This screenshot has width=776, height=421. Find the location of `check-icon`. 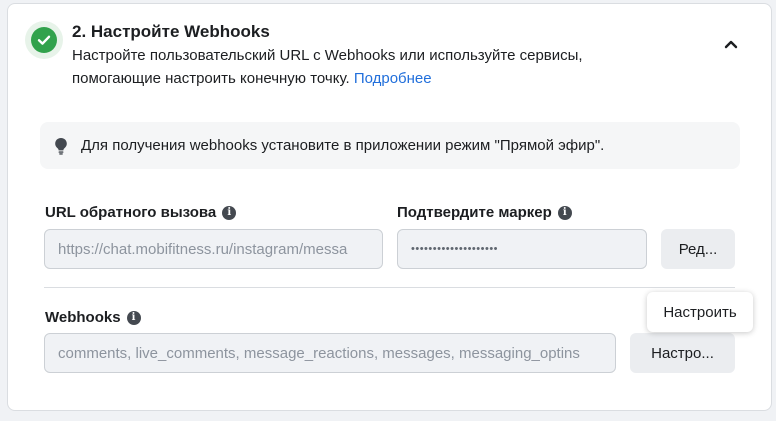

check-icon is located at coordinates (44, 40).